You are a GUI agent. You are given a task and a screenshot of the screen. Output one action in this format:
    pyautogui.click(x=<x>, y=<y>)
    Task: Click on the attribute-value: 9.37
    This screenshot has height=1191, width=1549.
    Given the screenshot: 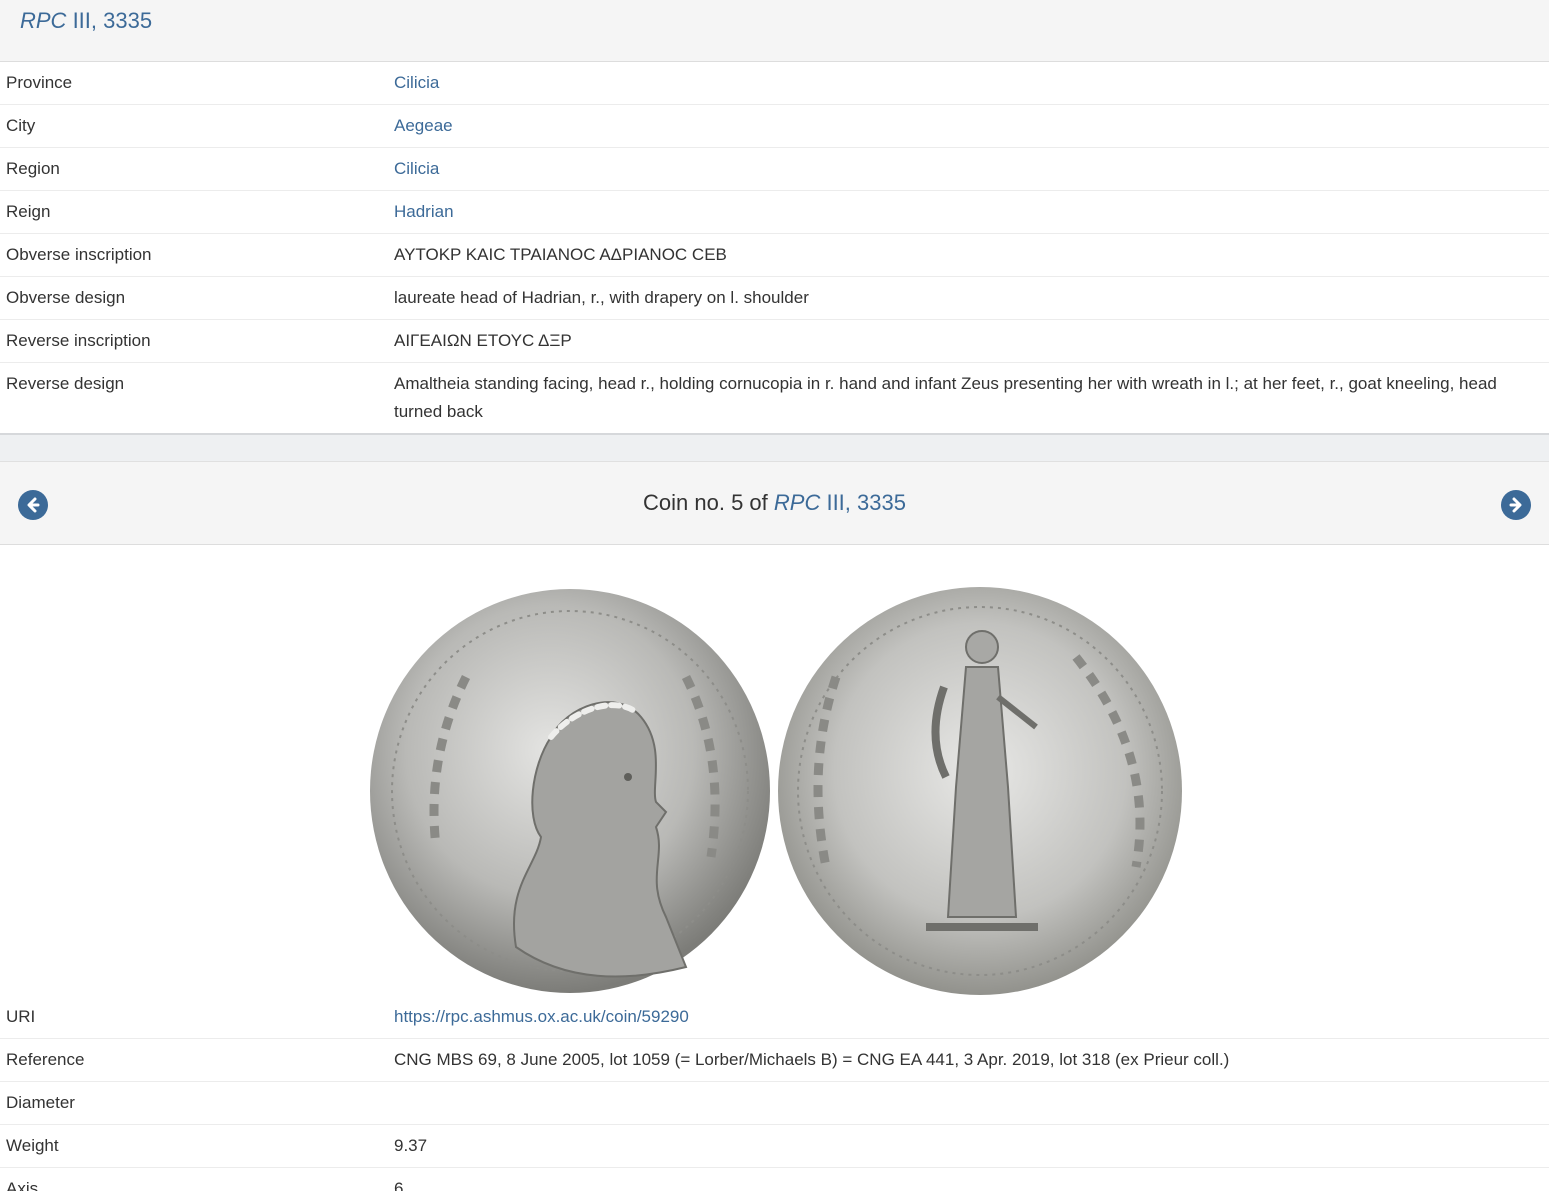 What is the action you would take?
    pyautogui.click(x=968, y=1146)
    